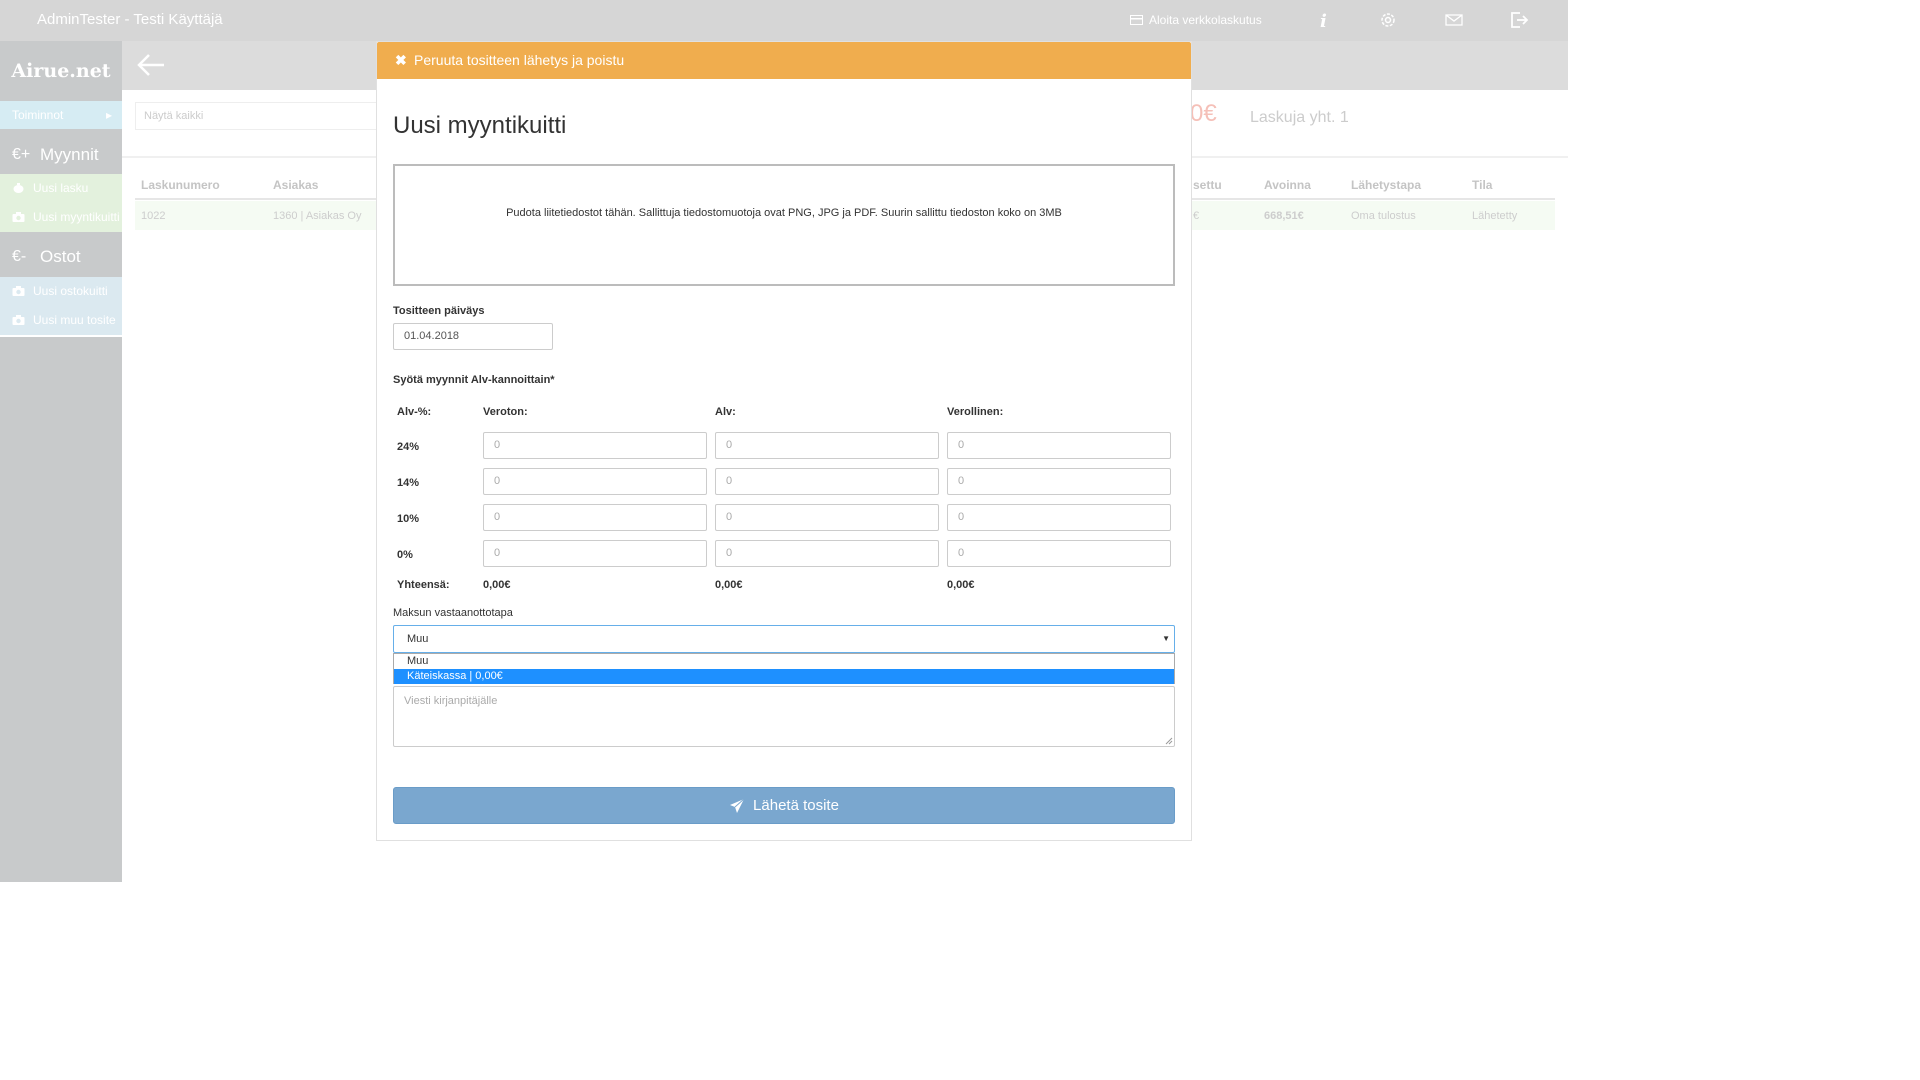 The image size is (1920, 1080). Describe the element at coordinates (725, 412) in the screenshot. I see `column-header-vat: Alv:` at that location.